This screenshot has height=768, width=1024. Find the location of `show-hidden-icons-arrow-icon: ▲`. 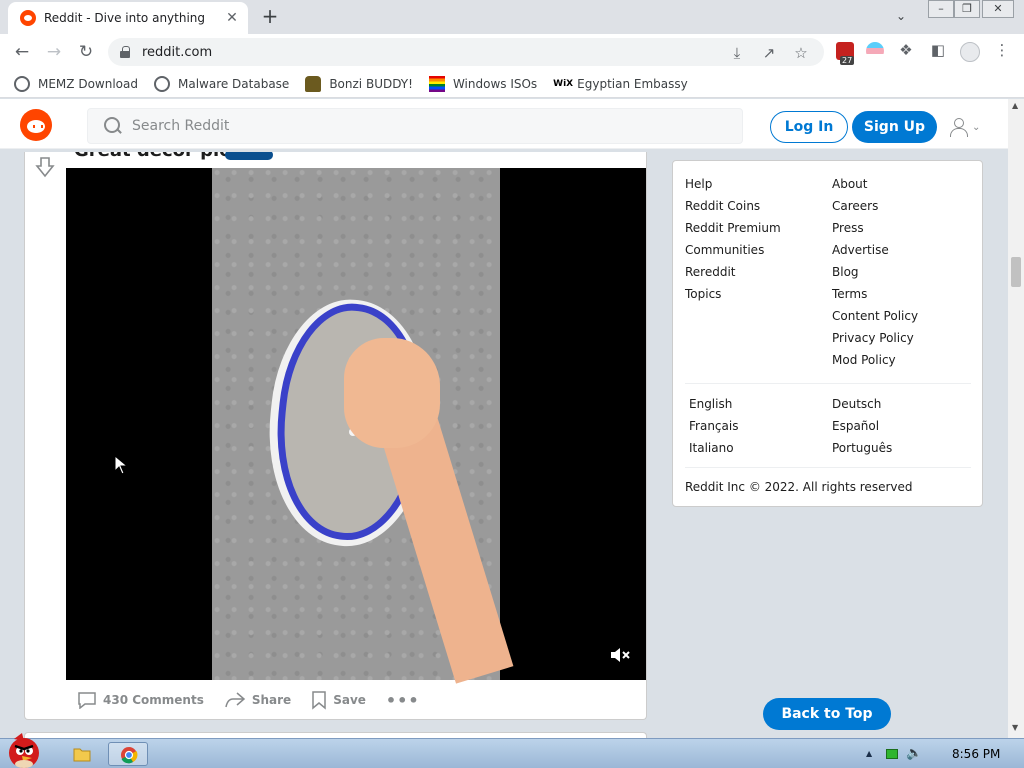

show-hidden-icons-arrow-icon: ▲ is located at coordinates (869, 753).